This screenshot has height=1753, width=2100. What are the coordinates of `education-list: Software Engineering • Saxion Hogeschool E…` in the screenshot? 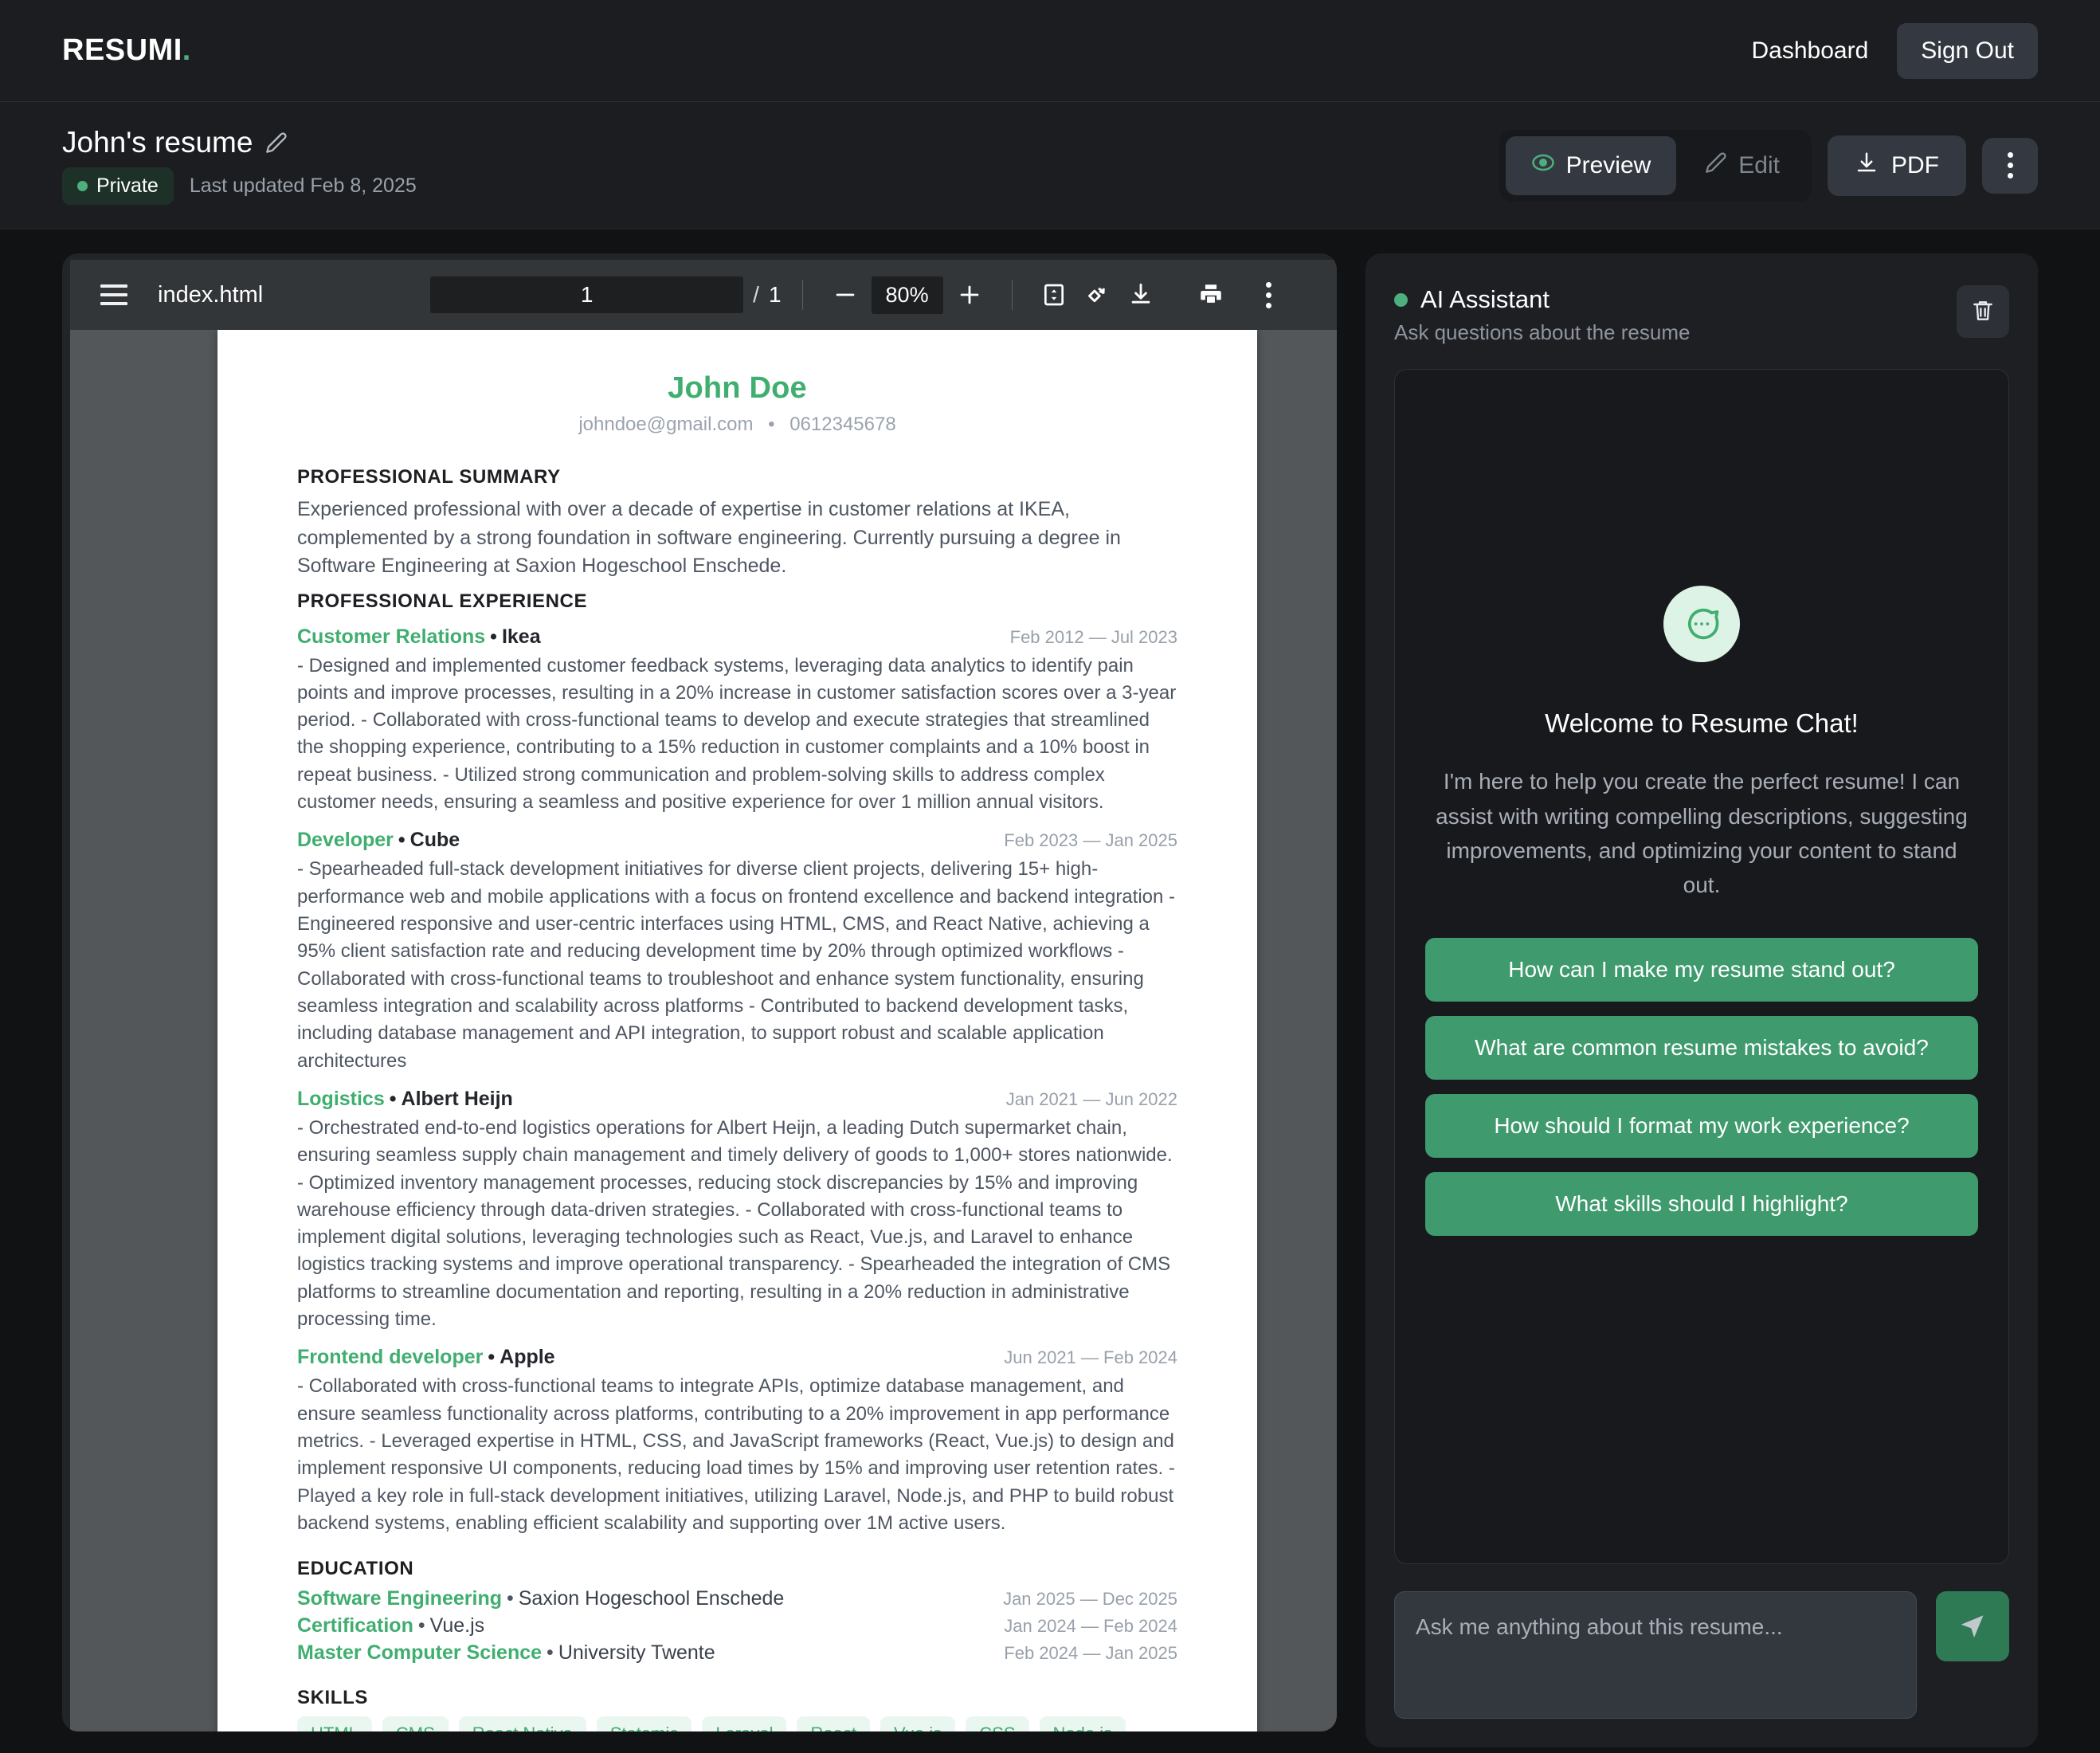 It's located at (737, 1626).